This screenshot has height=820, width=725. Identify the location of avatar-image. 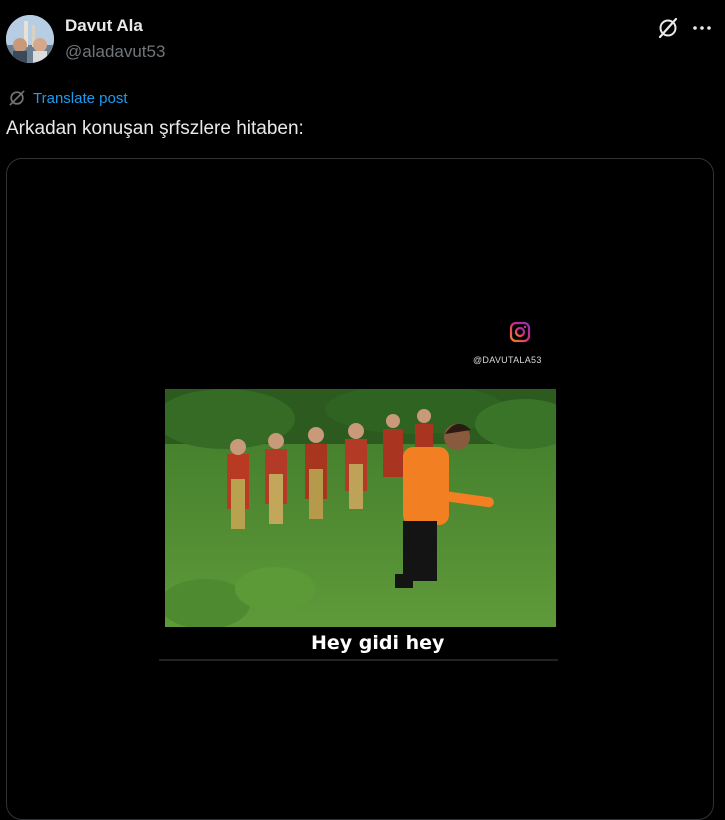
(30, 39).